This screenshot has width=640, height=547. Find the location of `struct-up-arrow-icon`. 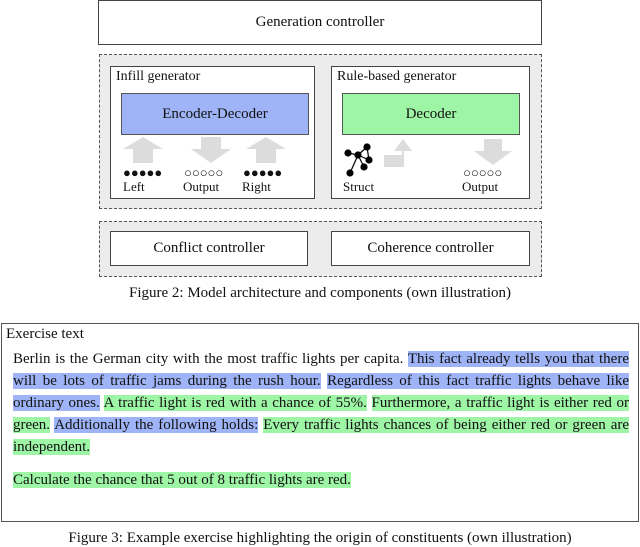

struct-up-arrow-icon is located at coordinates (398, 153).